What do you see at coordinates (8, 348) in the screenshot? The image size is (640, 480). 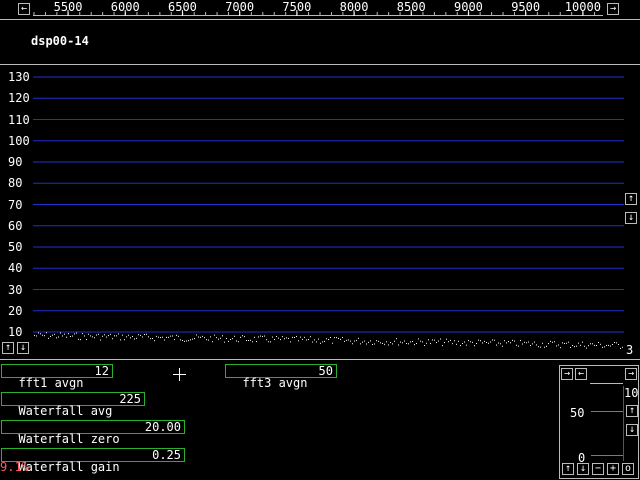 I see `pan-up-button: ↑` at bounding box center [8, 348].